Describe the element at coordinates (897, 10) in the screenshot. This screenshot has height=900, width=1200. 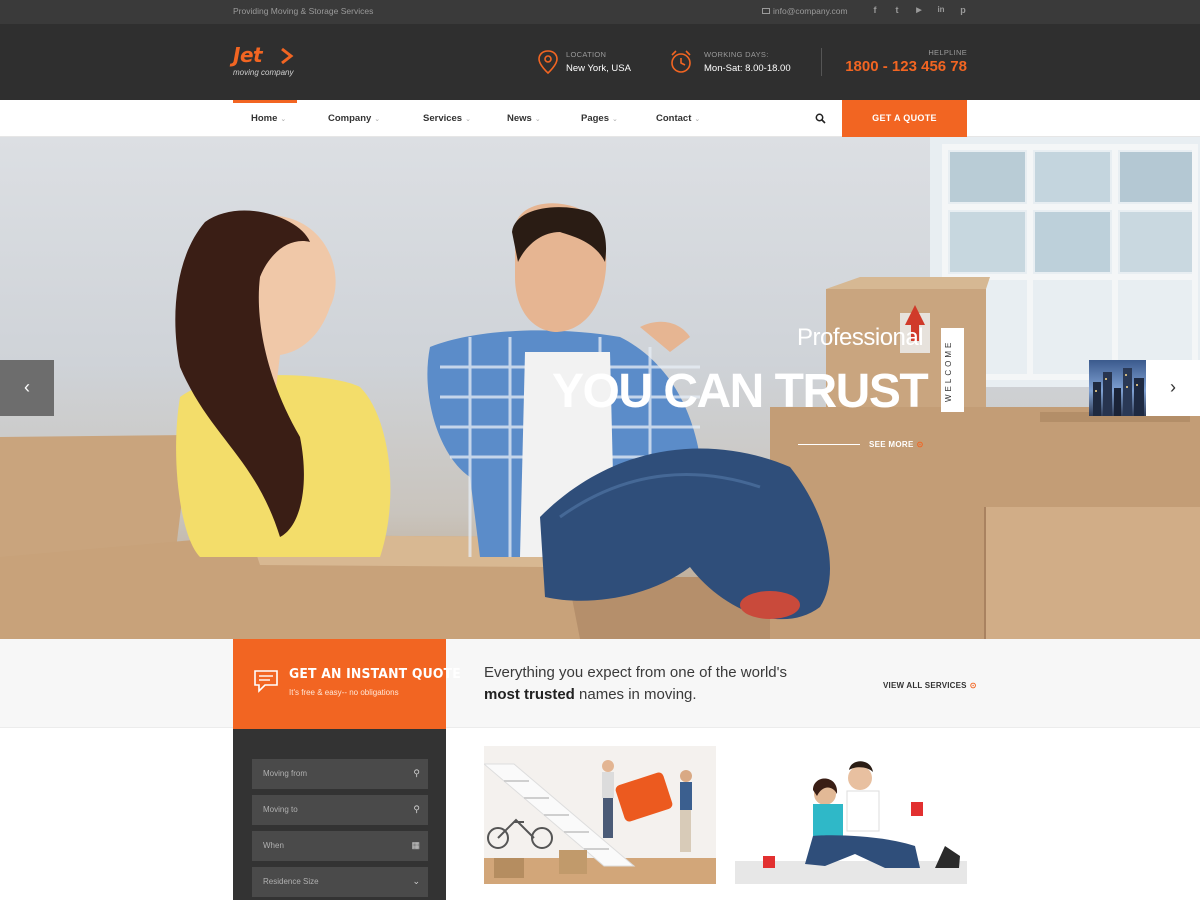
I see `twitter-icon: t` at that location.